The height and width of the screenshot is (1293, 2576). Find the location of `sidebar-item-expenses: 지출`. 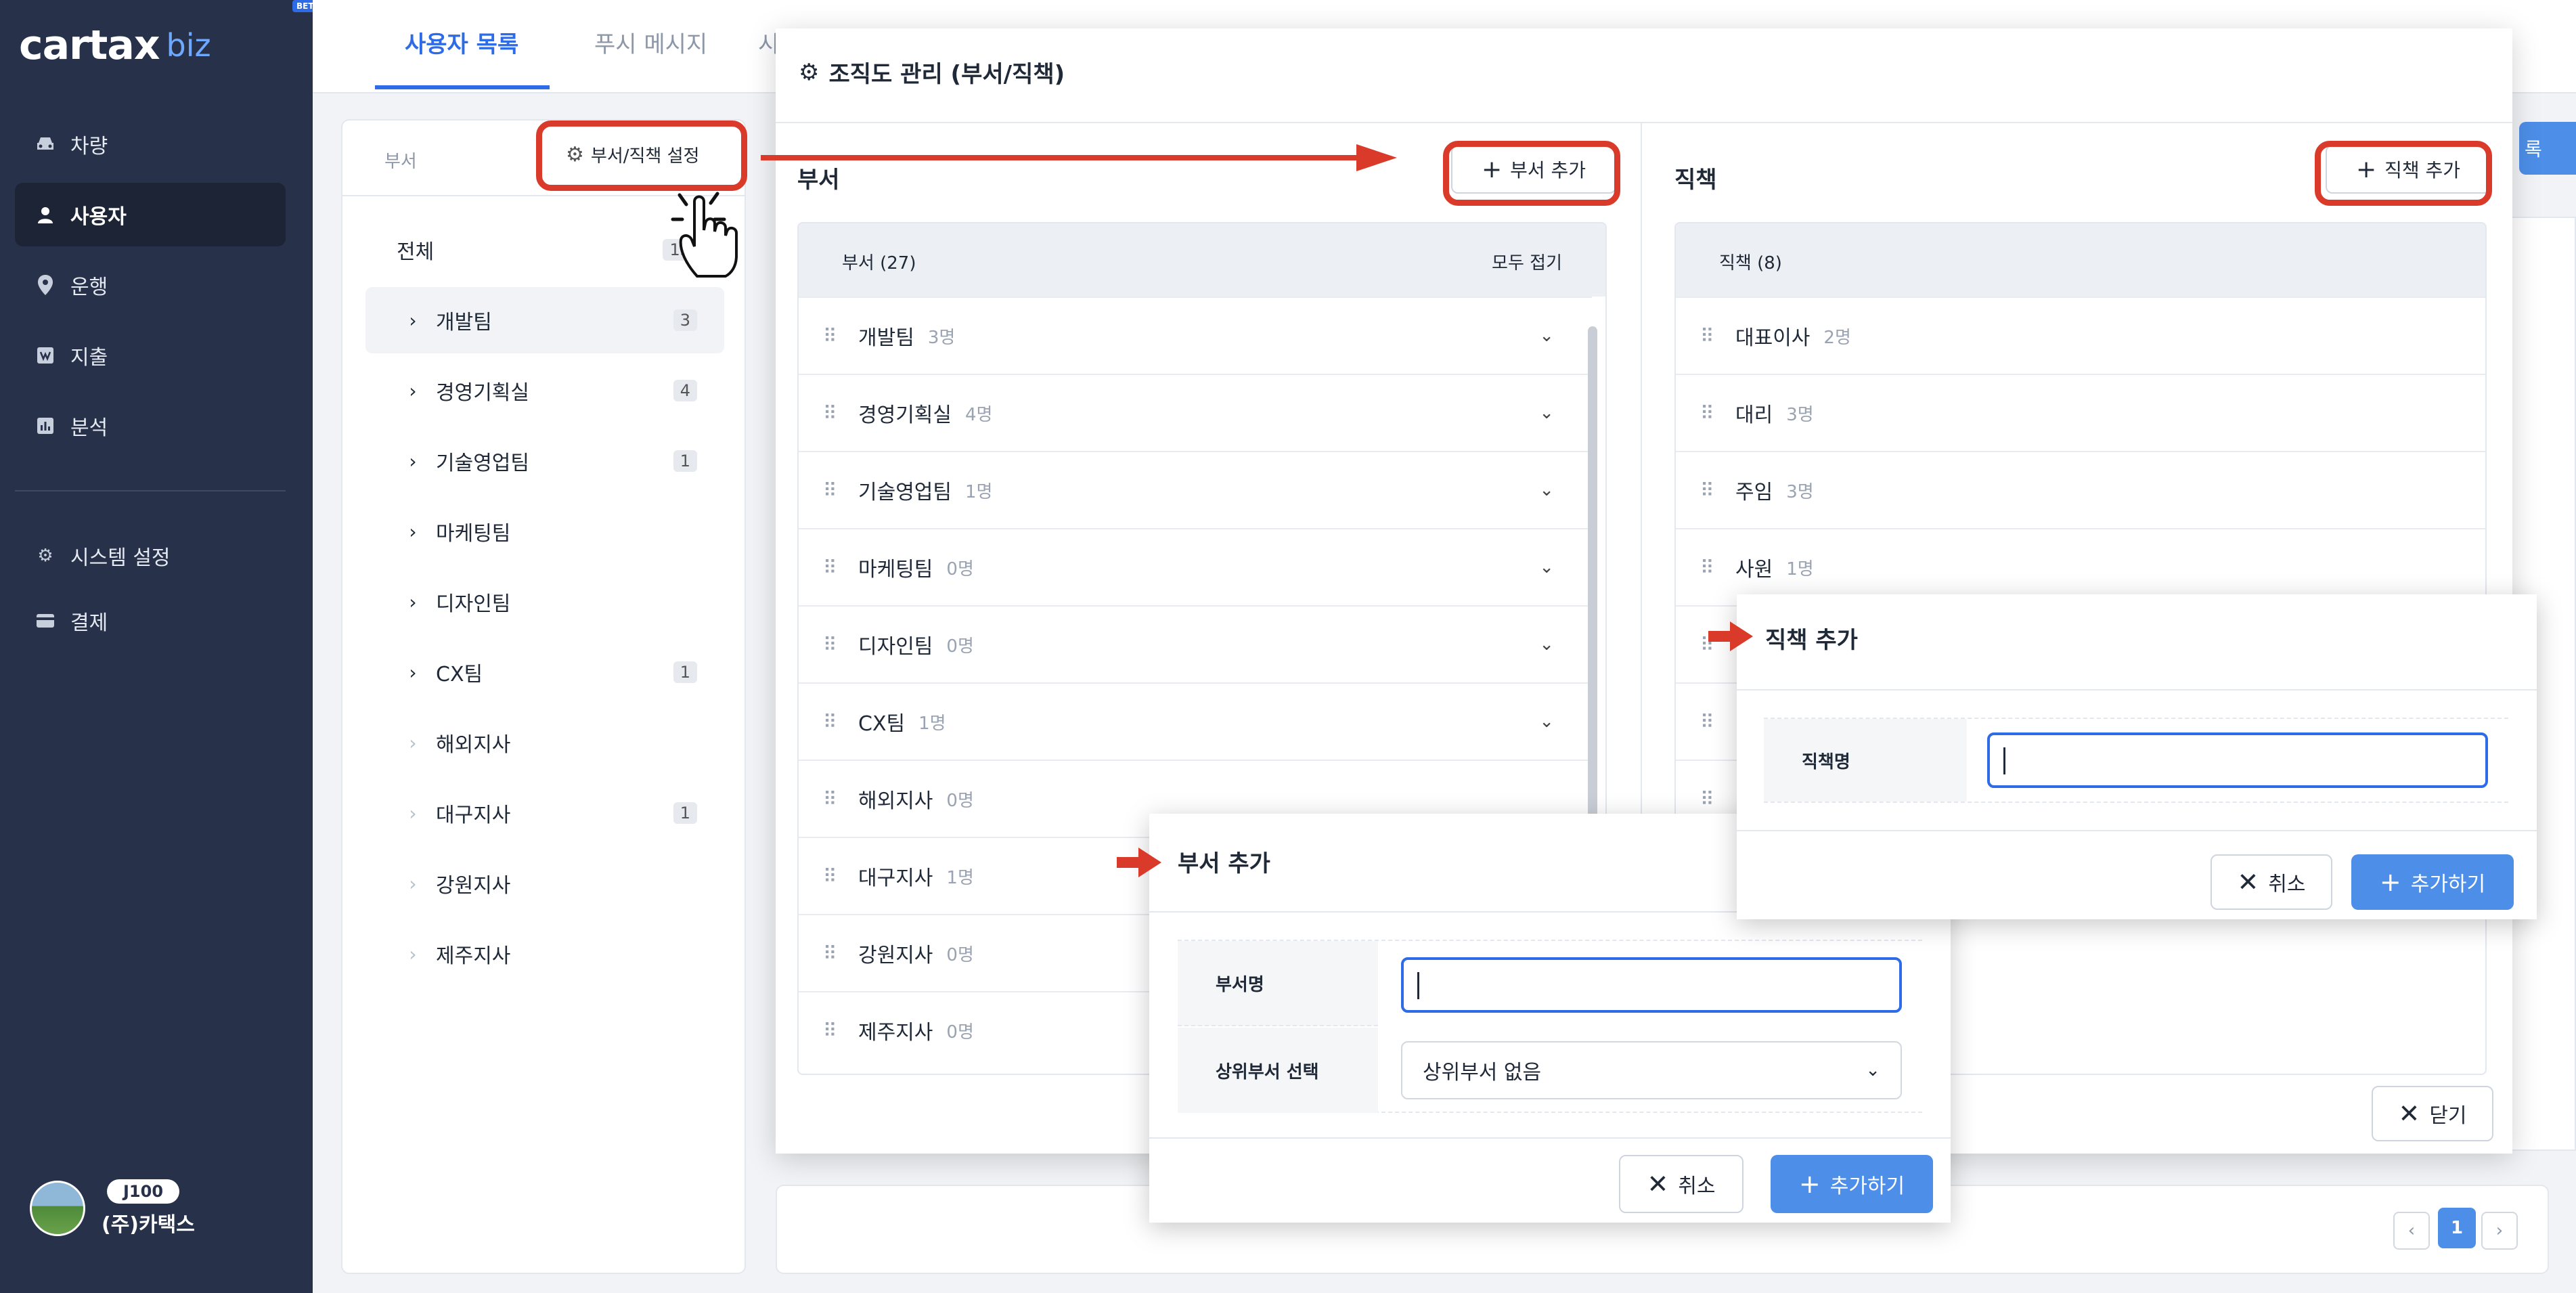

sidebar-item-expenses: 지출 is located at coordinates (150, 355).